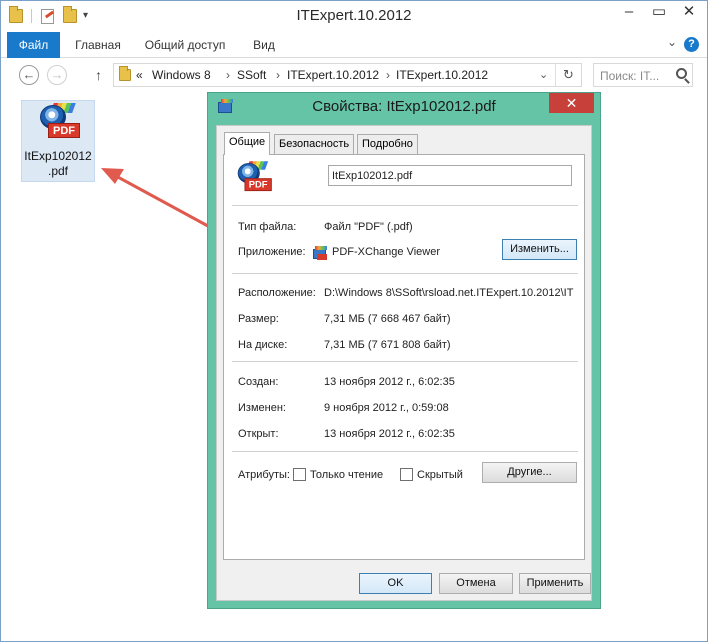 The width and height of the screenshot is (708, 642). What do you see at coordinates (387, 144) in the screenshot?
I see `tab-details: Подробно` at bounding box center [387, 144].